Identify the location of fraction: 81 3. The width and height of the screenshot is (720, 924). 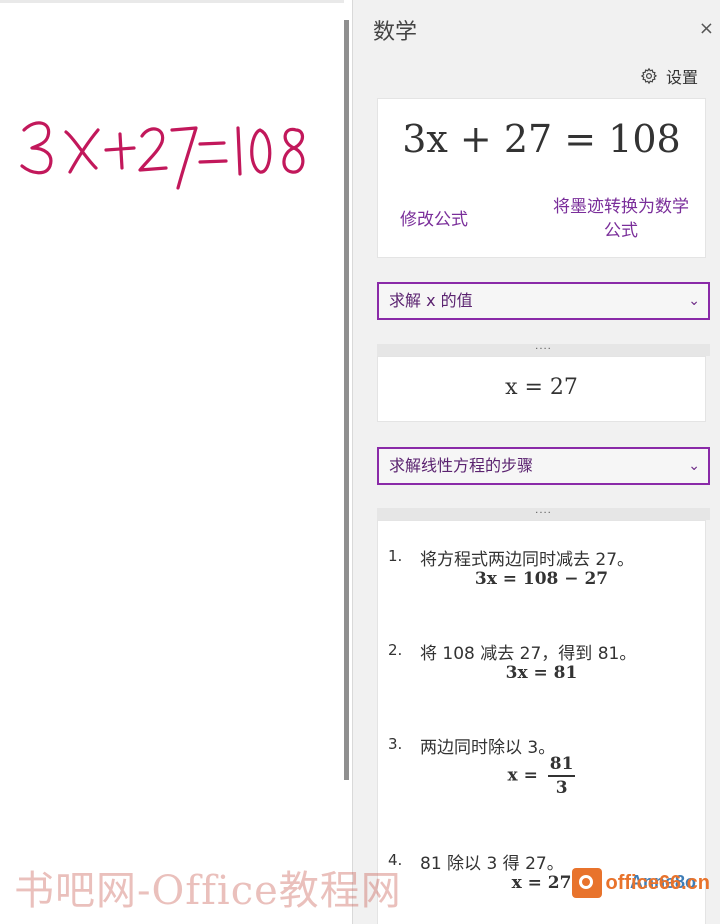
(561, 776).